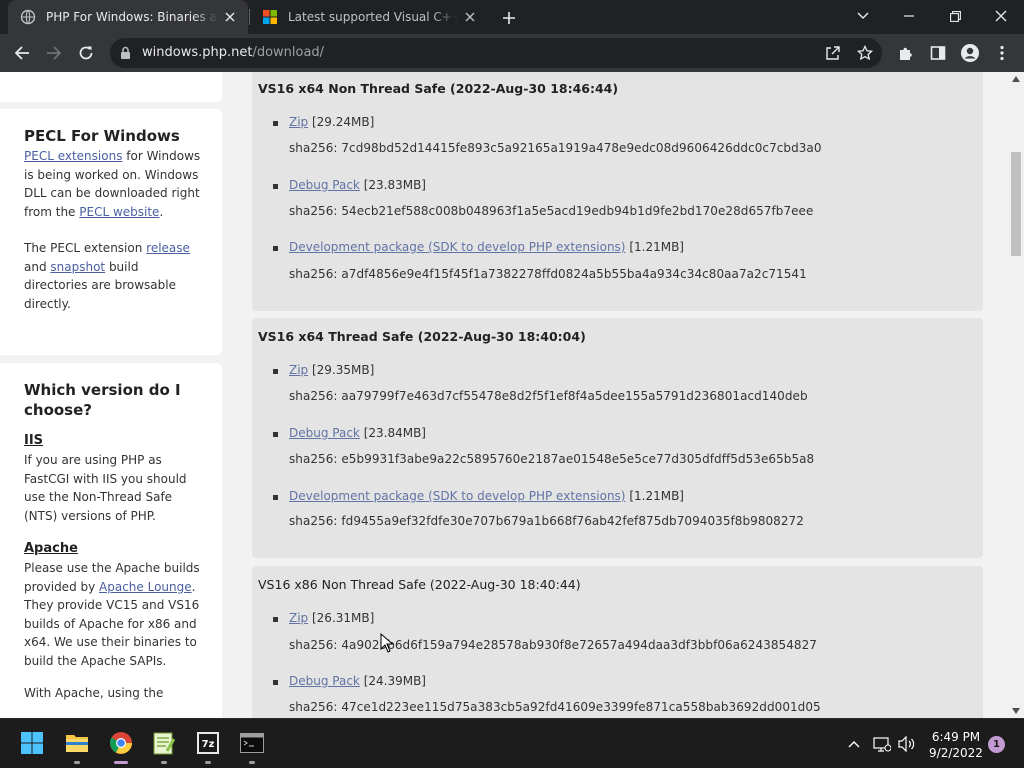  I want to click on url-host: windows.php.net, so click(197, 52).